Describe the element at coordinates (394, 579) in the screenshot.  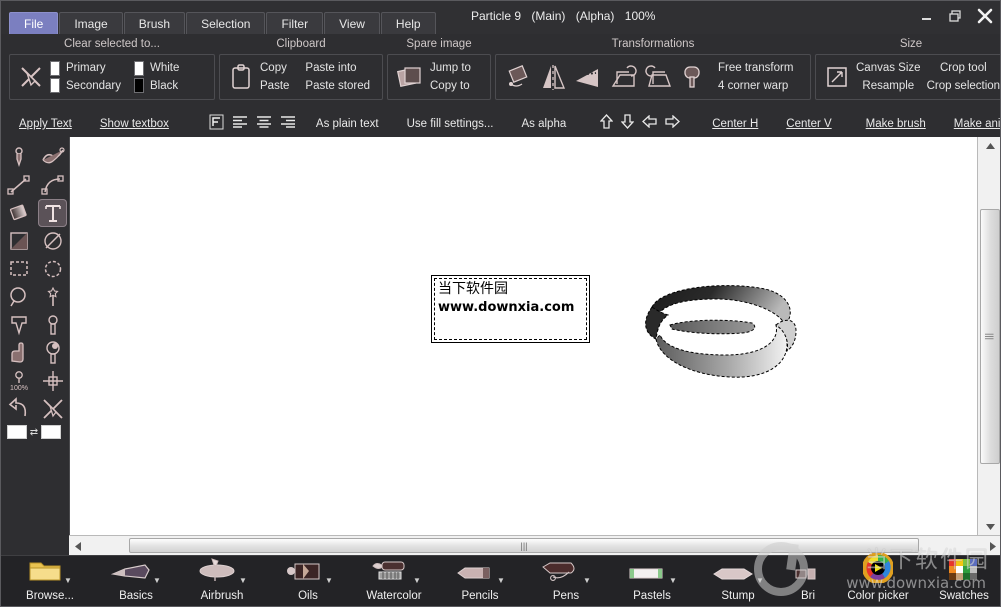
I see `brush-item-watercolor: ▼ Watercolor` at that location.